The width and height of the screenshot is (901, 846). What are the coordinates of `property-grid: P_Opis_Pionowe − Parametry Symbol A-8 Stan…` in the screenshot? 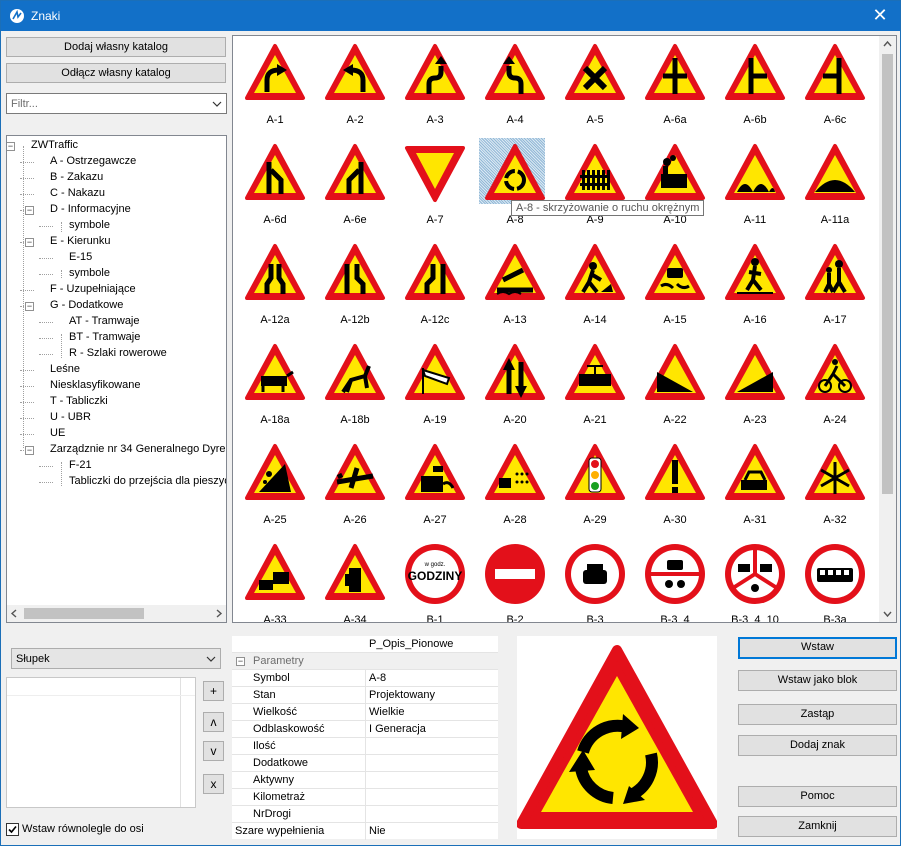 It's located at (365, 738).